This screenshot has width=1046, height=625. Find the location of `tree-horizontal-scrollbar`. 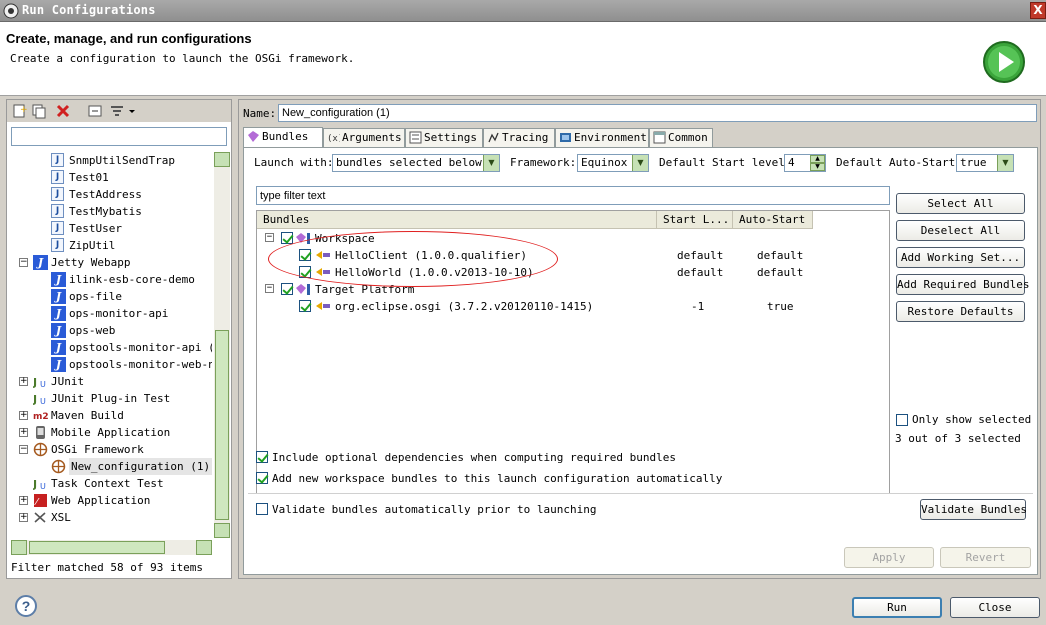

tree-horizontal-scrollbar is located at coordinates (111, 547).